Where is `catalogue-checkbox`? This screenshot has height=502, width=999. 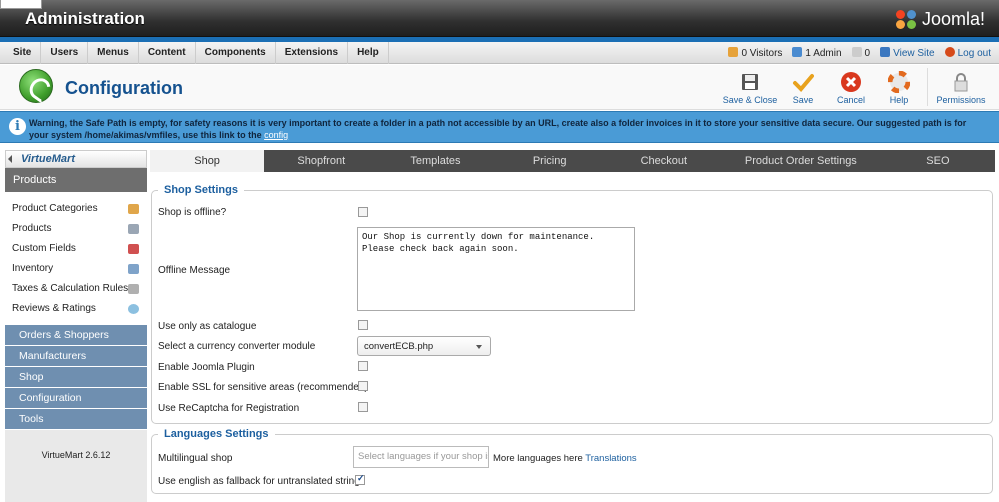 catalogue-checkbox is located at coordinates (363, 325).